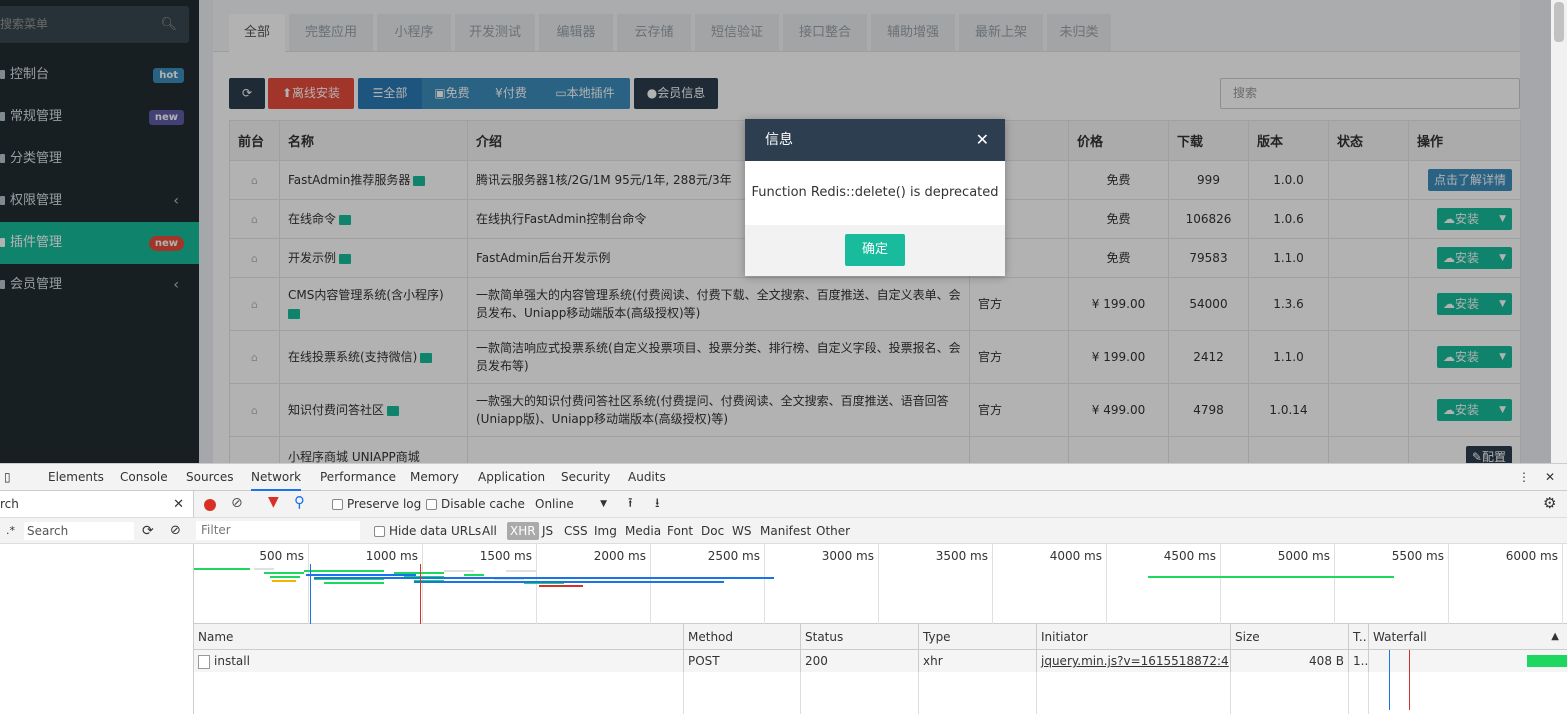  Describe the element at coordinates (603, 504) in the screenshot. I see `chevron-down-icon: ▼` at that location.